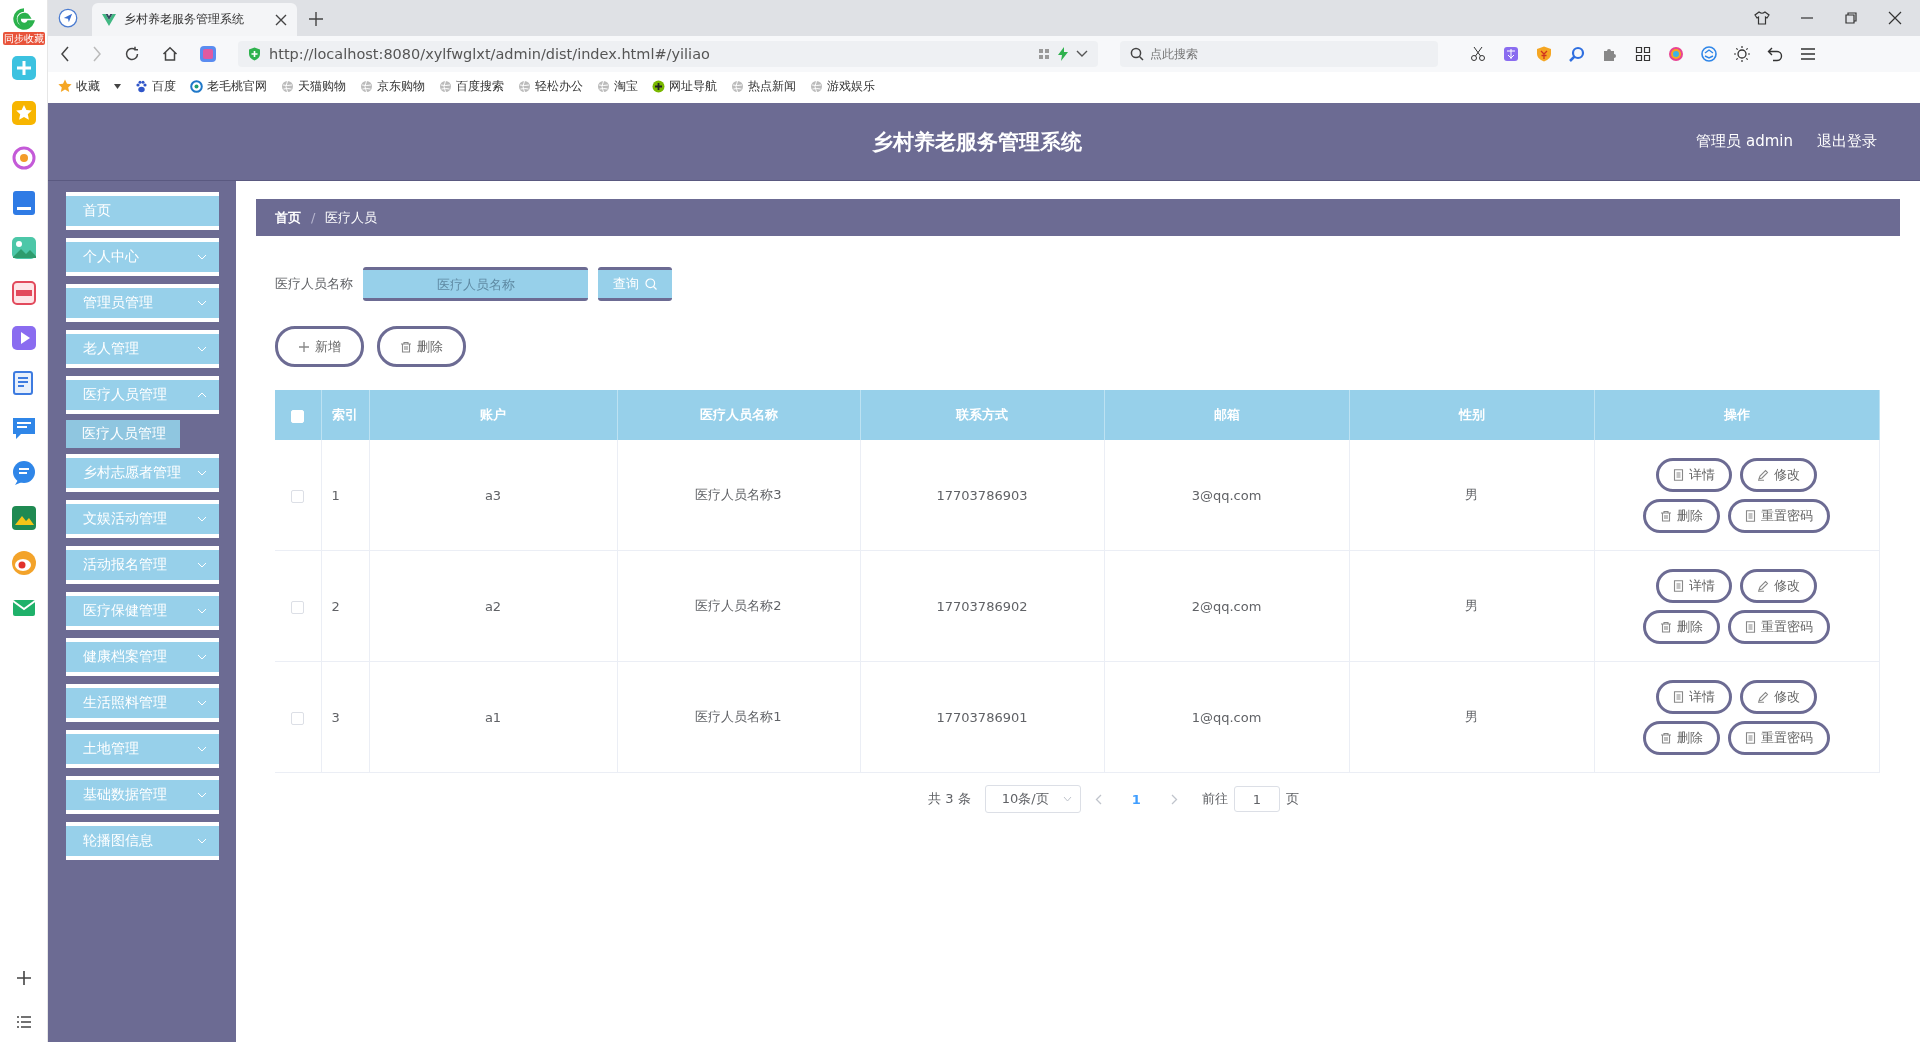 The image size is (1920, 1042). I want to click on shield-badge-icon, so click(1544, 54).